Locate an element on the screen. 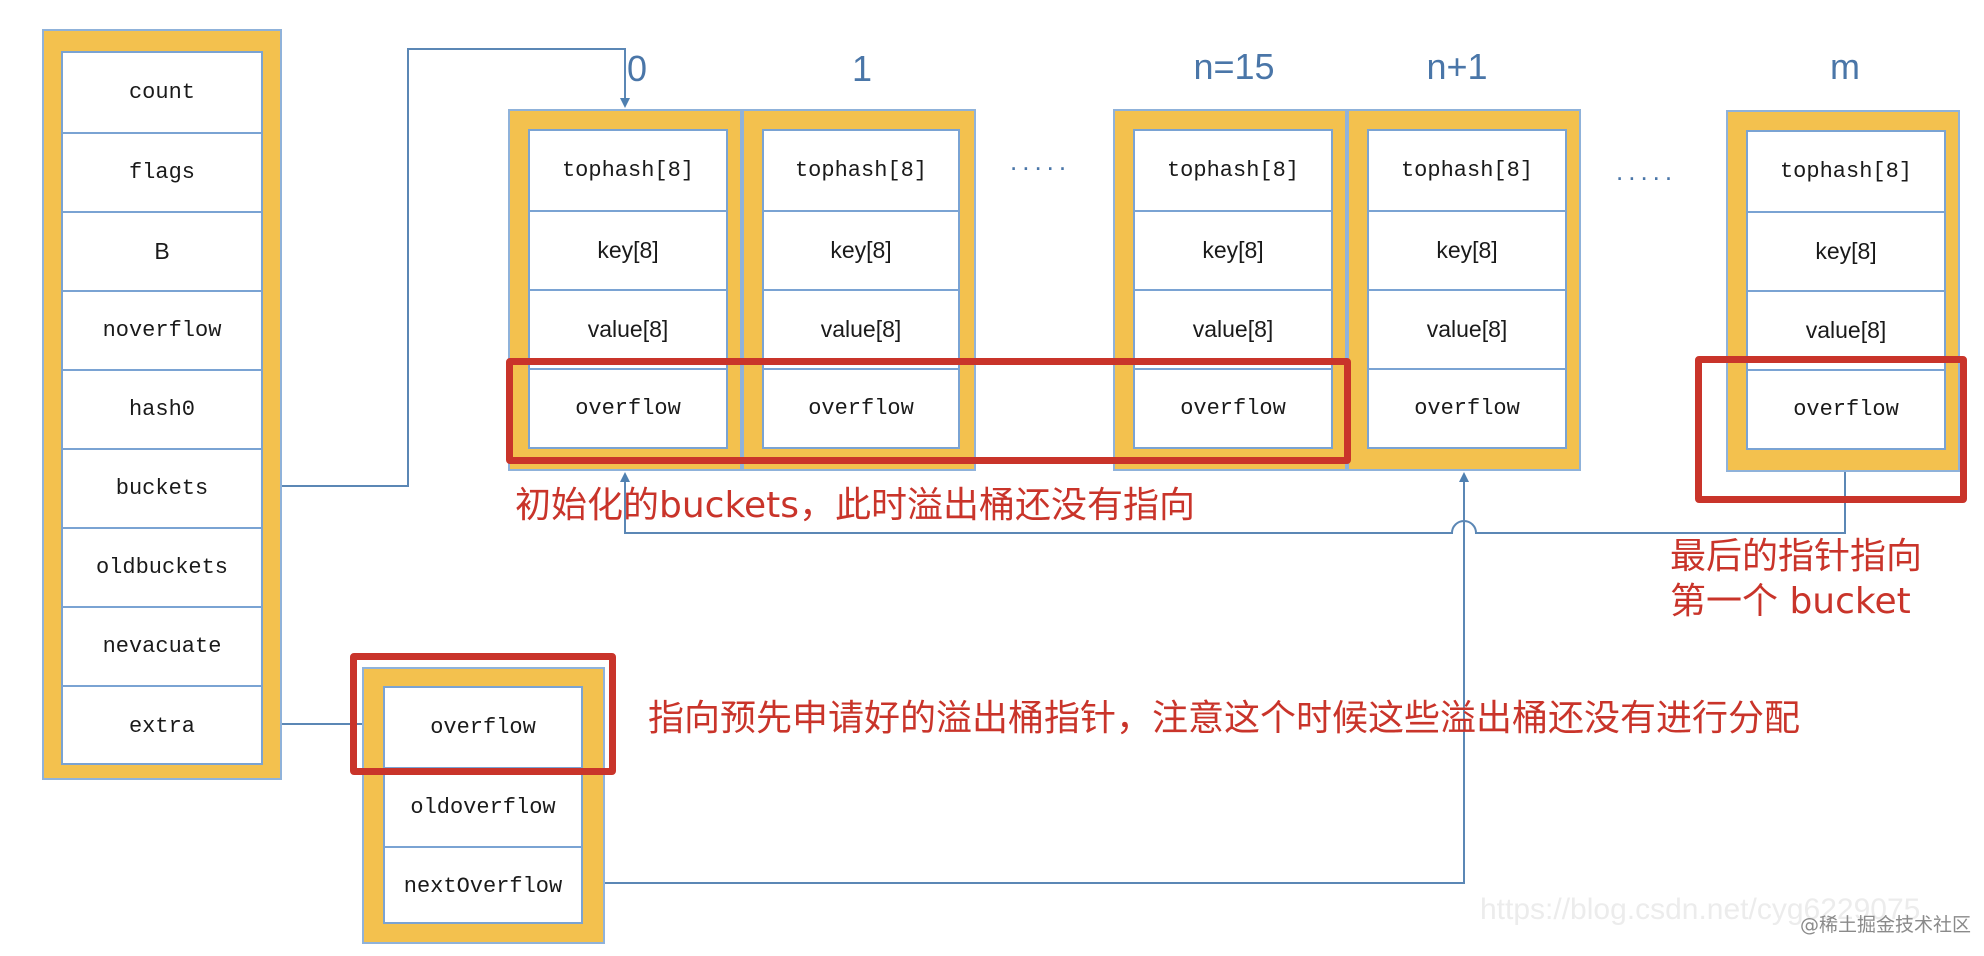 The height and width of the screenshot is (956, 1984). hmap-field-b: B is located at coordinates (162, 250).